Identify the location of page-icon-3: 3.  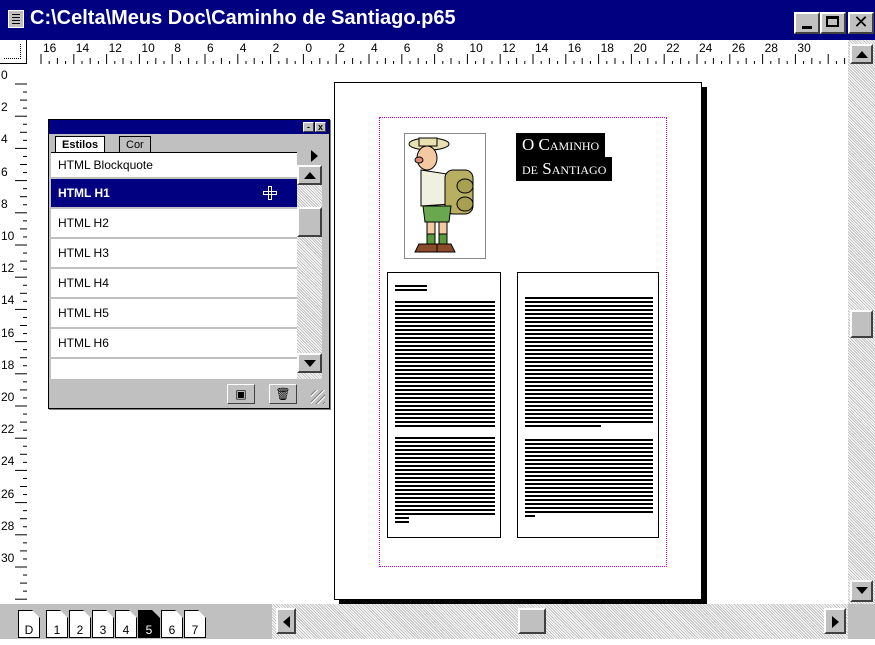
(103, 624).